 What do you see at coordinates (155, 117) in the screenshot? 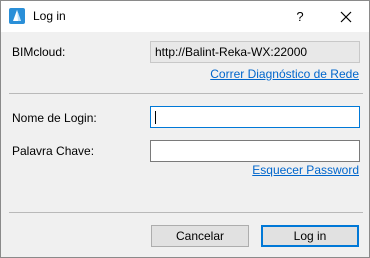
I see `text-caret` at bounding box center [155, 117].